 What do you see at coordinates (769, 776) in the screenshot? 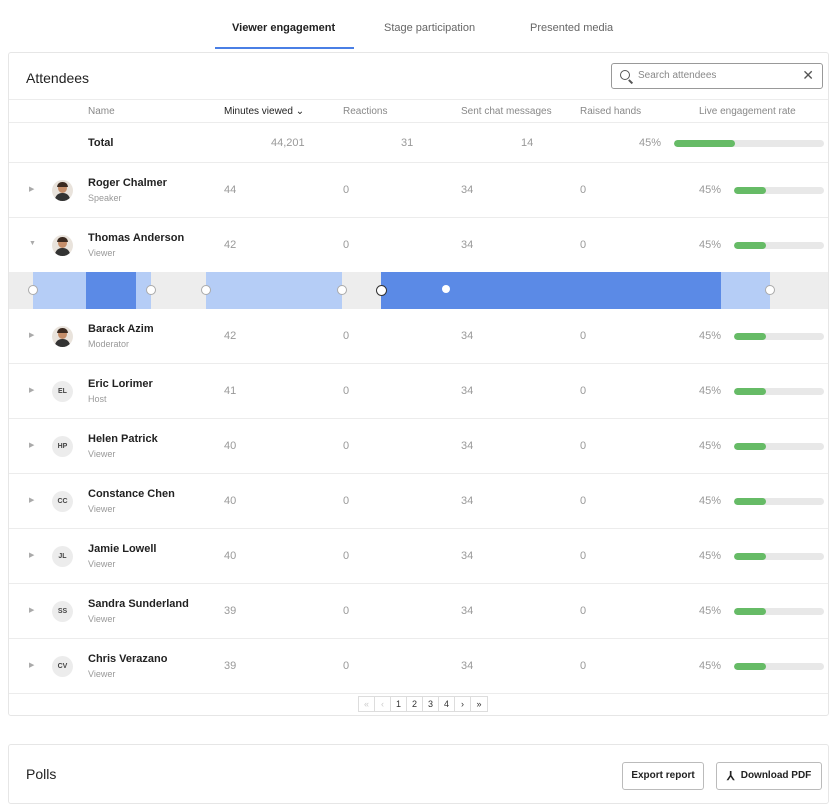
I see `download-pdf-button: ⅄ Download PDF` at bounding box center [769, 776].